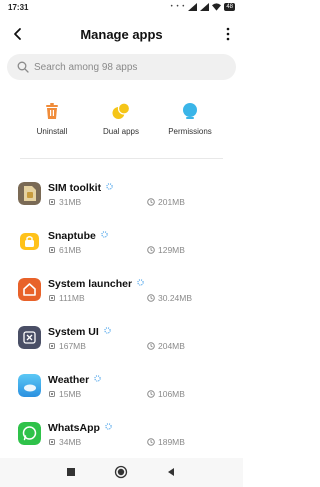 This screenshot has height=487, width=320. What do you see at coordinates (190, 123) in the screenshot?
I see `permissions-button: Permissions` at bounding box center [190, 123].